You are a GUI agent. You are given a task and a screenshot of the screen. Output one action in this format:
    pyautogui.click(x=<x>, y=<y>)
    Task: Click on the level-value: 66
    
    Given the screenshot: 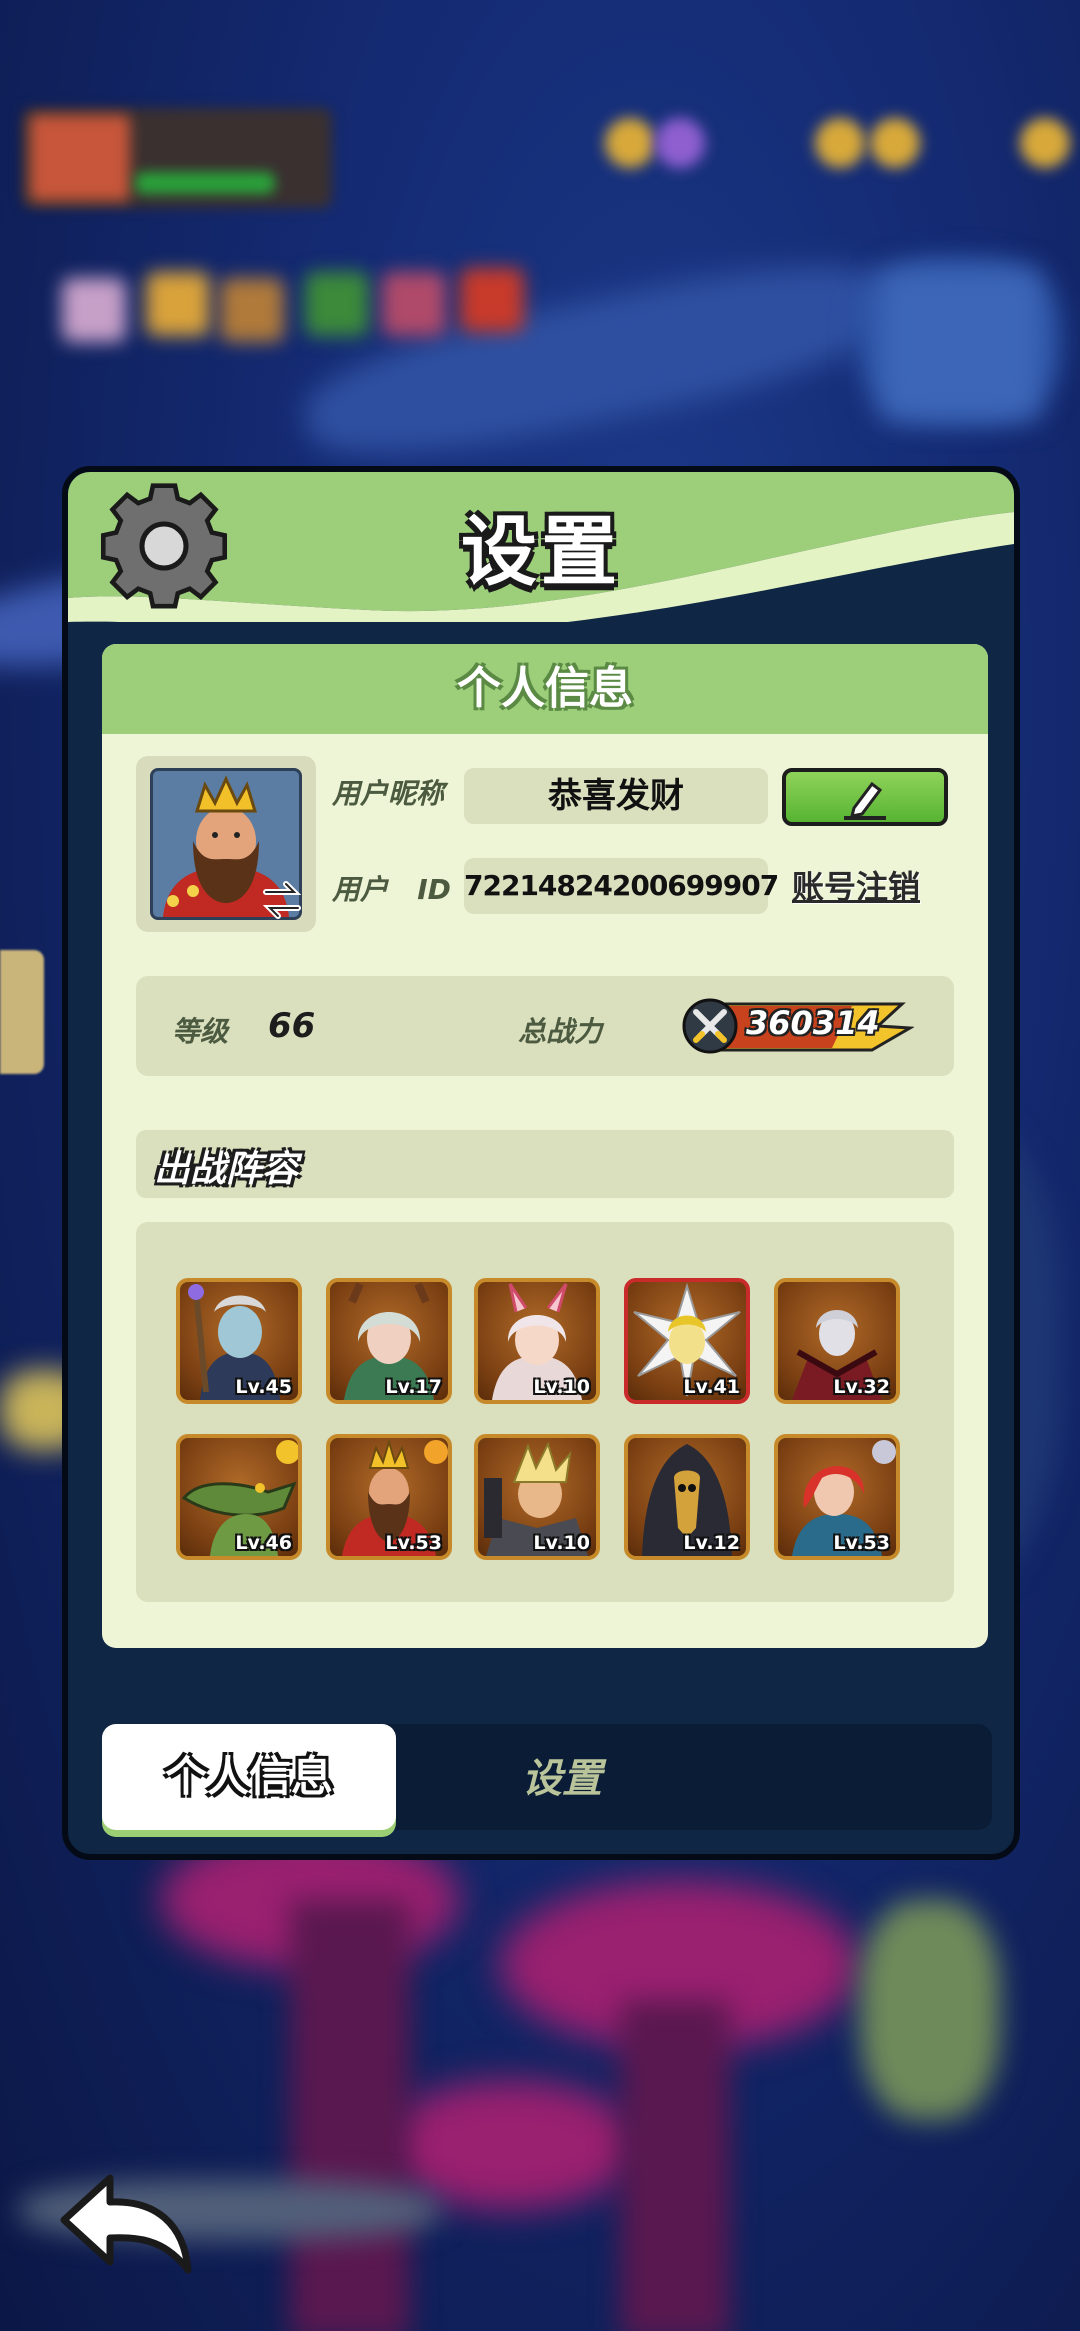 What is the action you would take?
    pyautogui.click(x=292, y=1026)
    